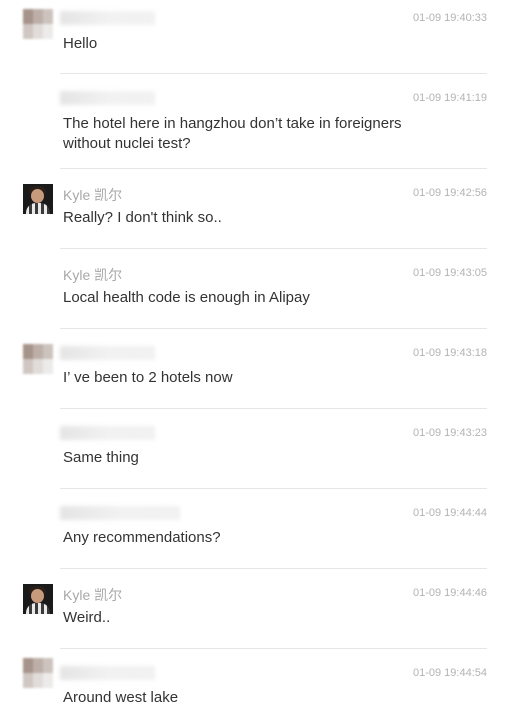 This screenshot has width=507, height=716. I want to click on message-text: Any recommendations?, so click(142, 537).